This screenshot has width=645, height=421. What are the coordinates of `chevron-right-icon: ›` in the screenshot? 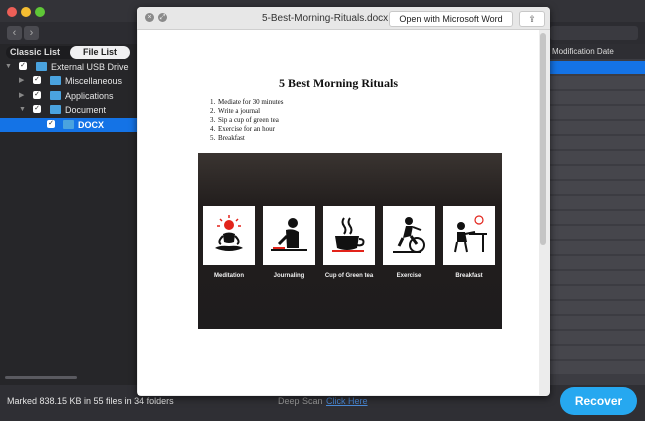 It's located at (31, 33).